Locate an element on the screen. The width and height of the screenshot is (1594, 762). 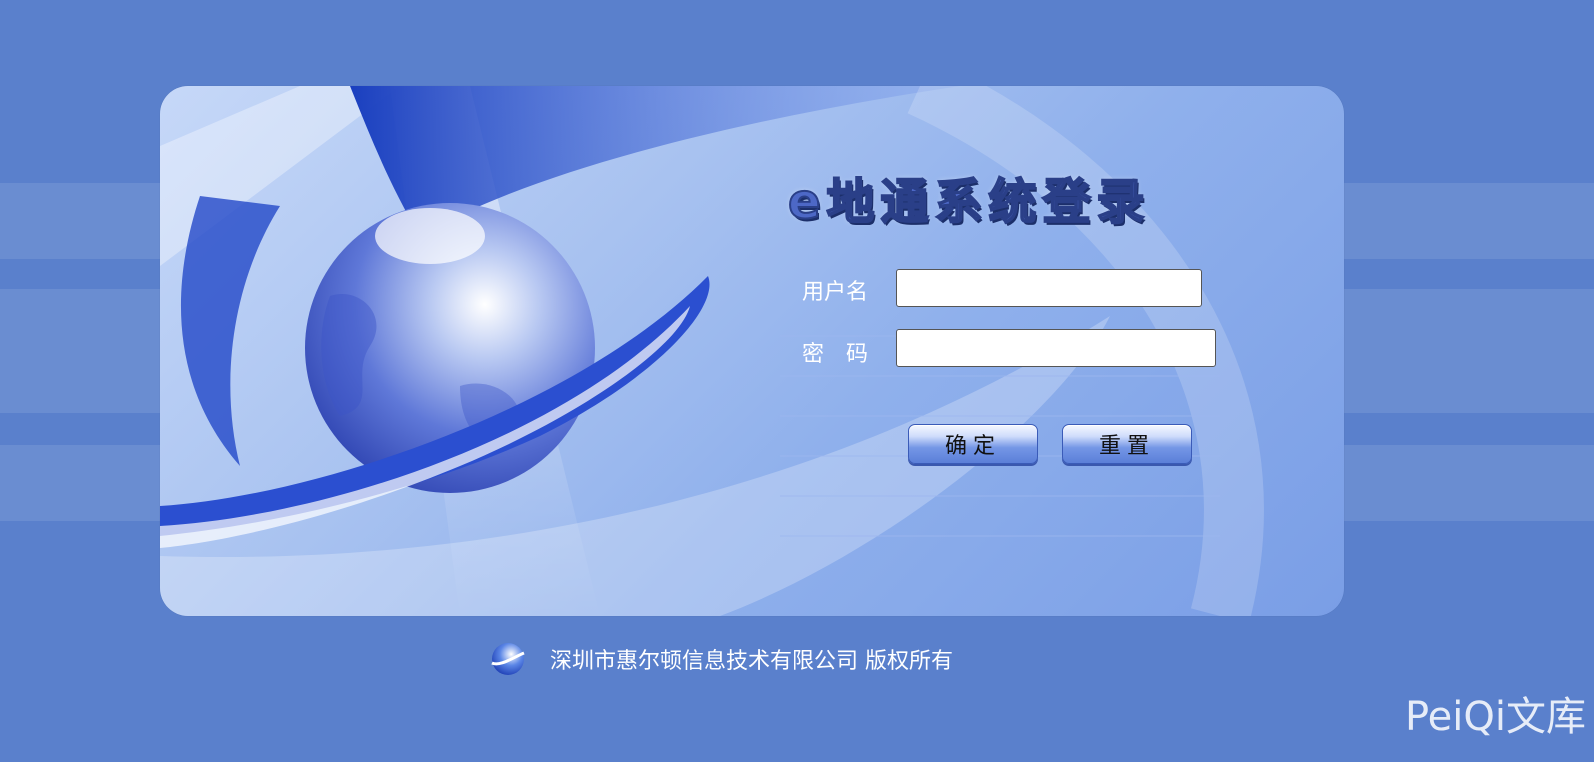
watermark-text: PeiQi文库 is located at coordinates (1495, 717).